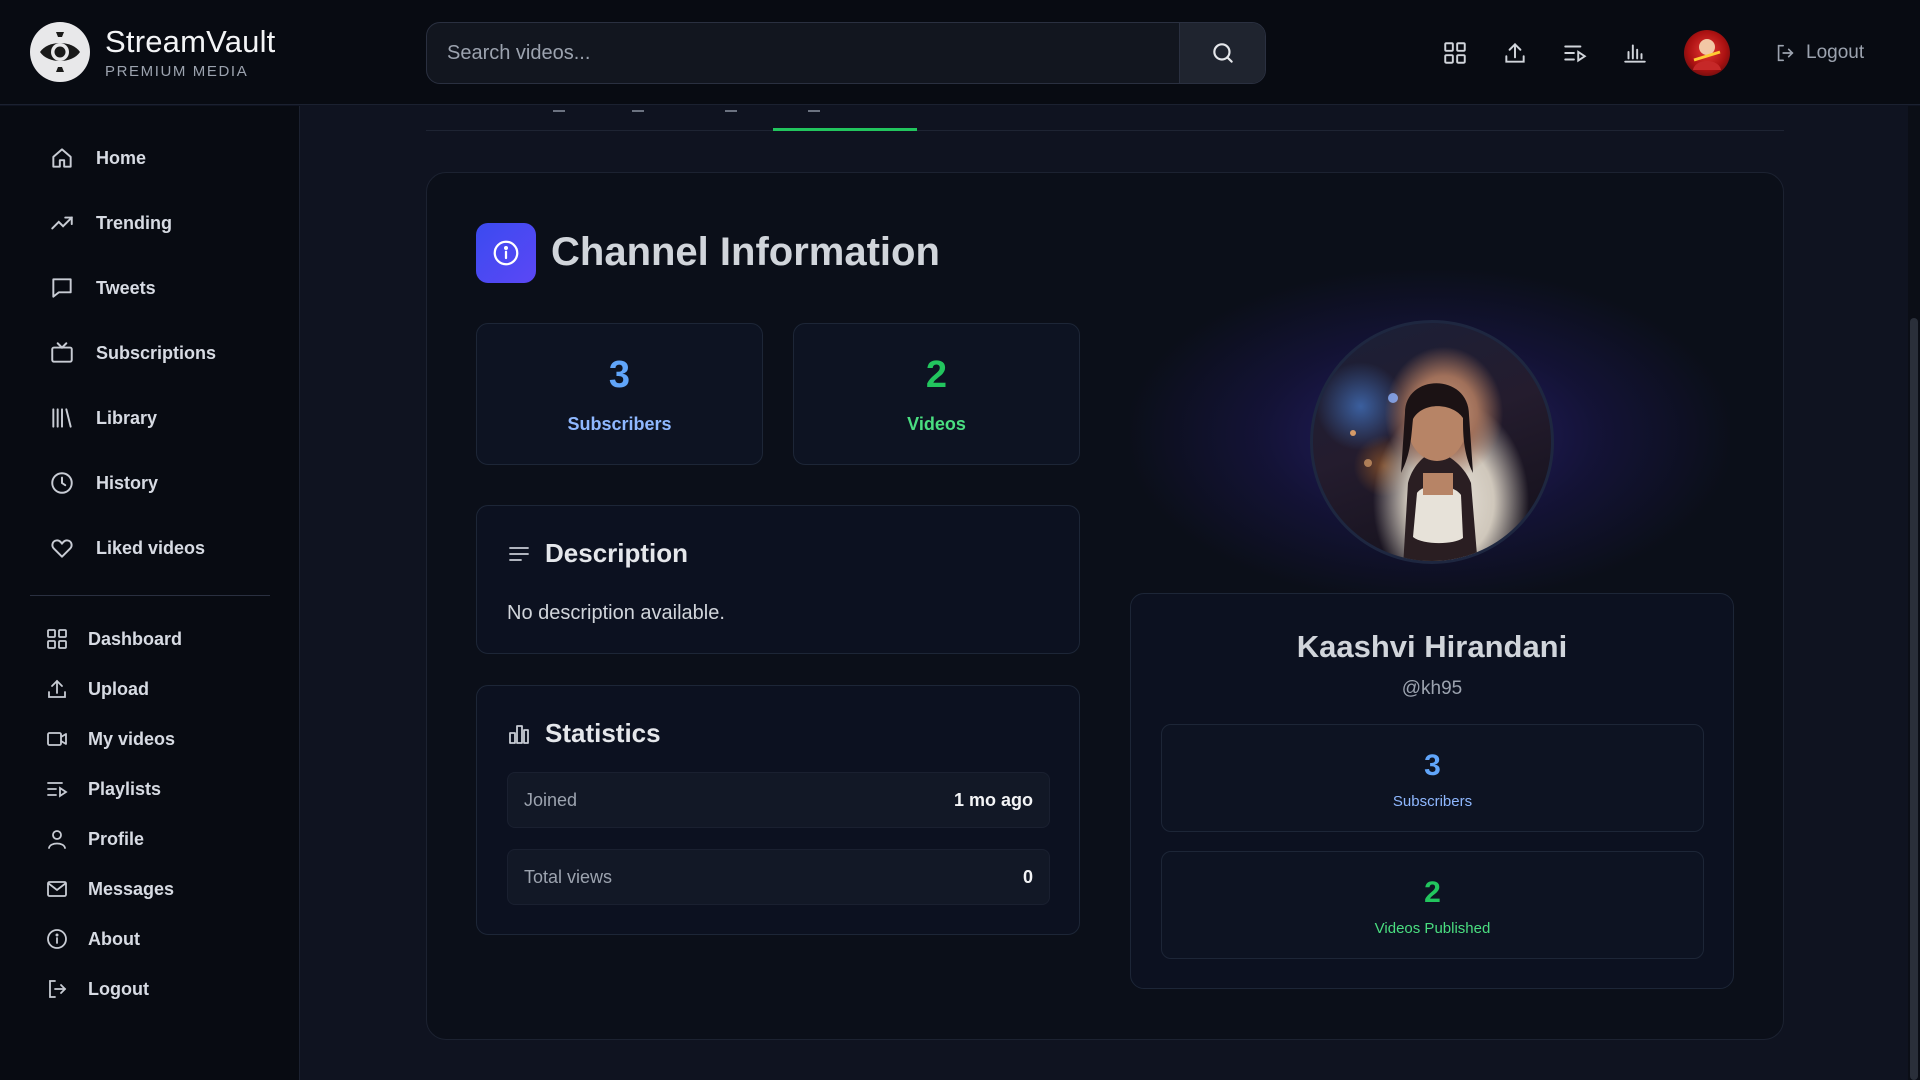 The width and height of the screenshot is (1920, 1080). I want to click on sidebar-item-upload: Upload, so click(96, 689).